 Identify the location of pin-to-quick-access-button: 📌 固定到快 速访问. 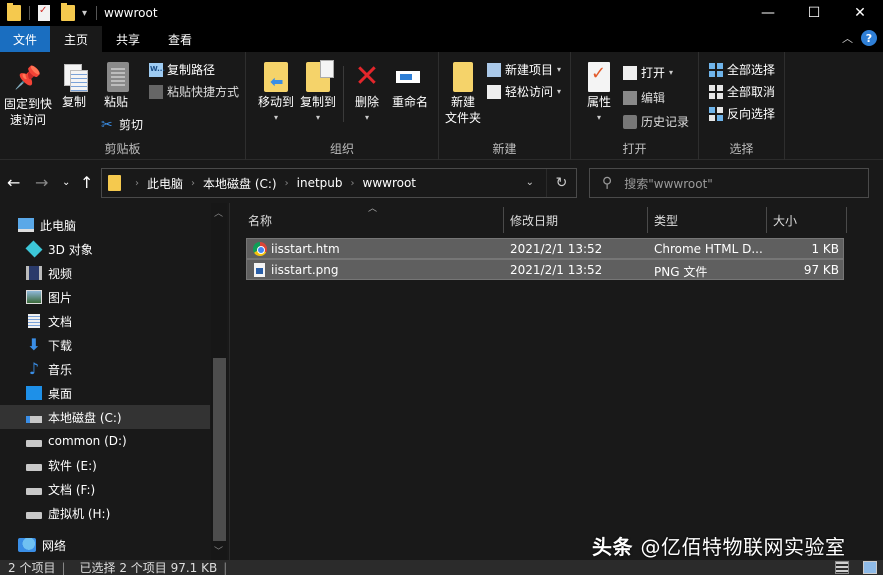
(28, 96).